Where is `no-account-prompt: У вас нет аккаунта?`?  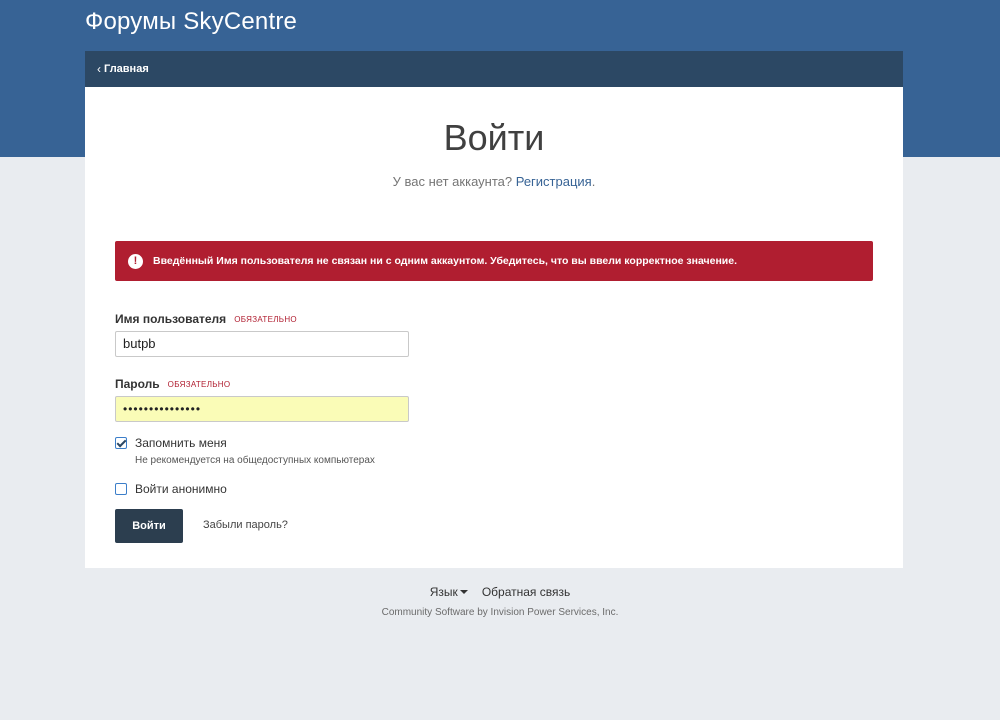 no-account-prompt: У вас нет аккаунта? is located at coordinates (454, 181).